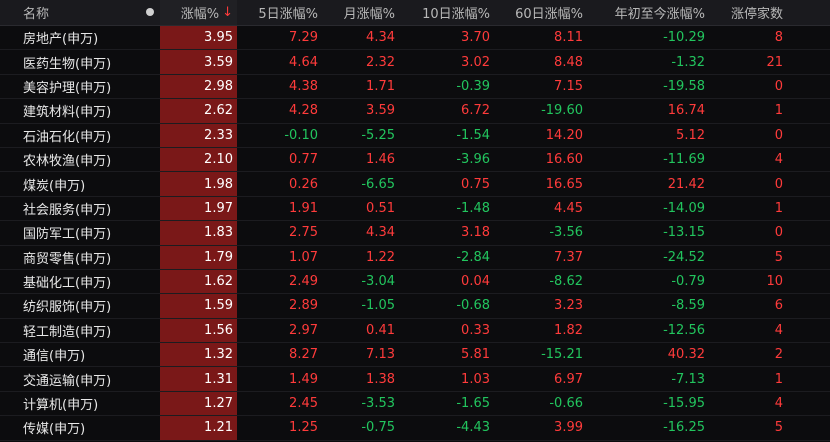 The image size is (830, 442). Describe the element at coordinates (688, 62) in the screenshot. I see `change-ytd: -1.32` at that location.